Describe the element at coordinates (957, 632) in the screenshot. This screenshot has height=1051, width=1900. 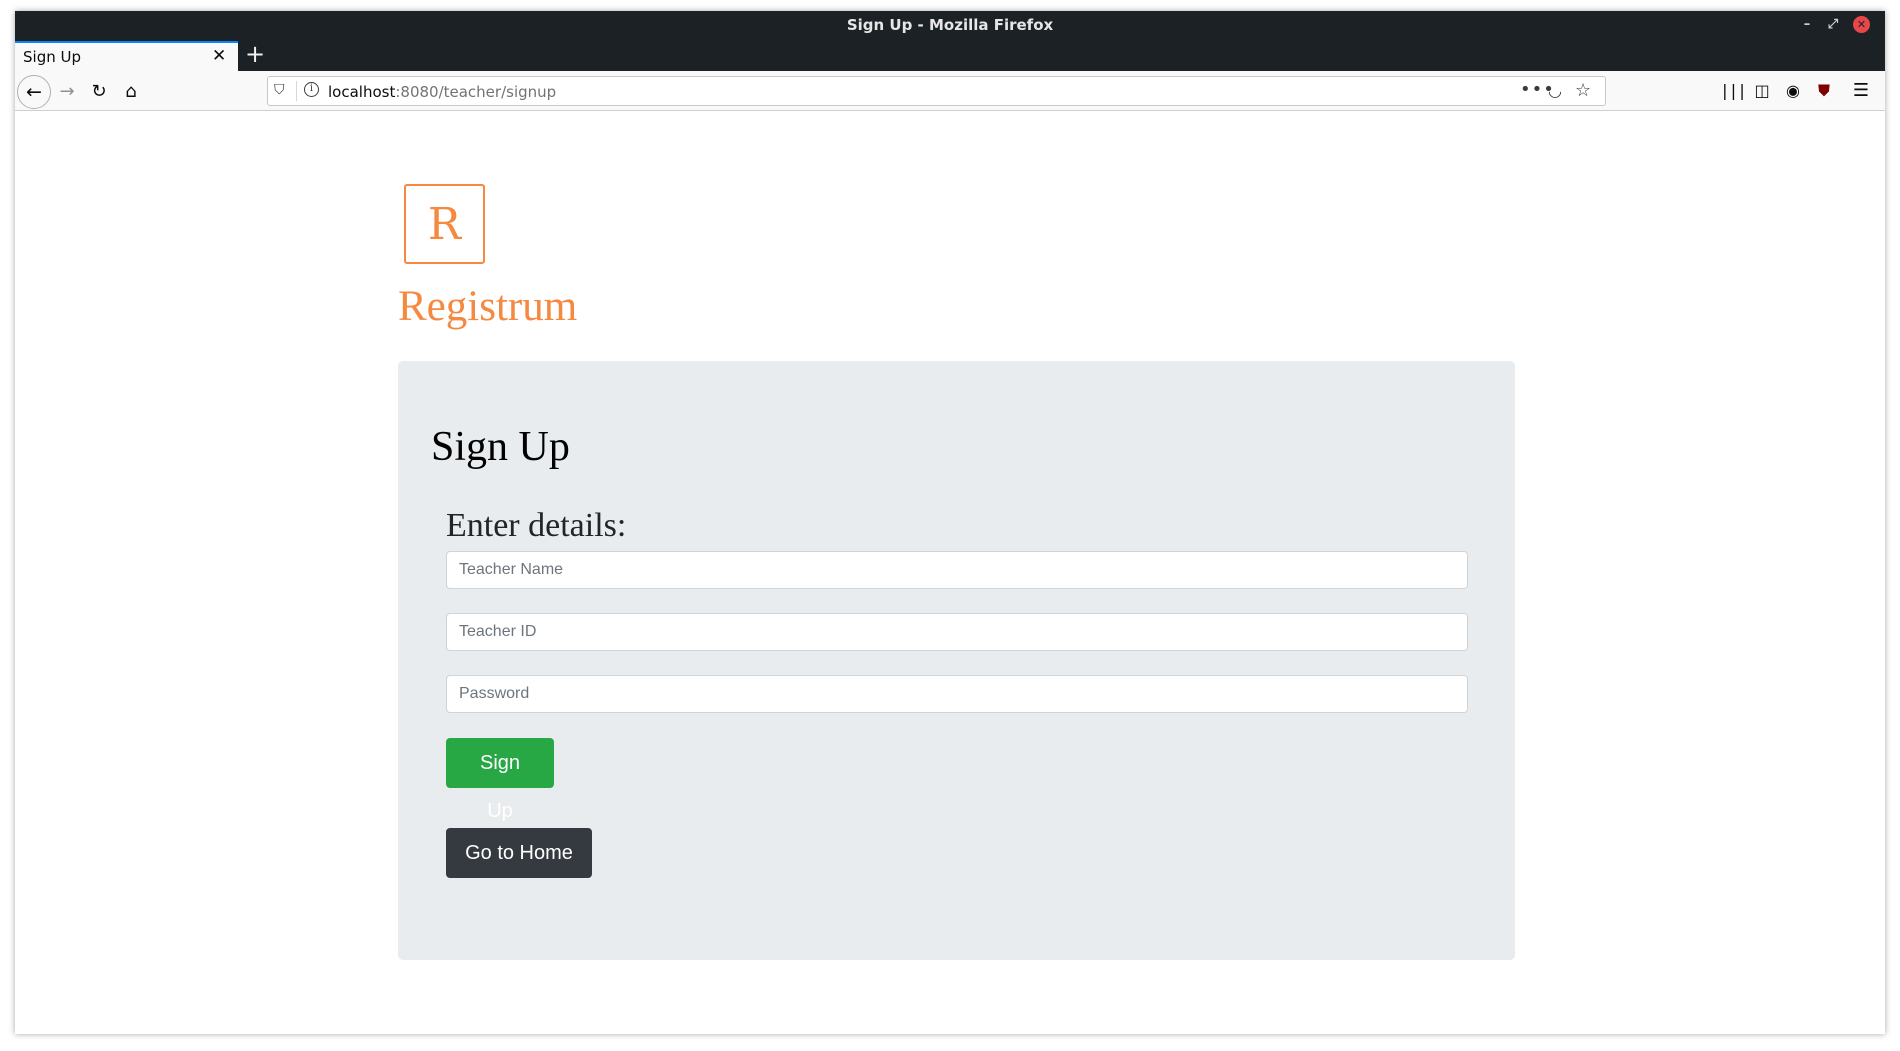
I see `teacher-id-input` at that location.